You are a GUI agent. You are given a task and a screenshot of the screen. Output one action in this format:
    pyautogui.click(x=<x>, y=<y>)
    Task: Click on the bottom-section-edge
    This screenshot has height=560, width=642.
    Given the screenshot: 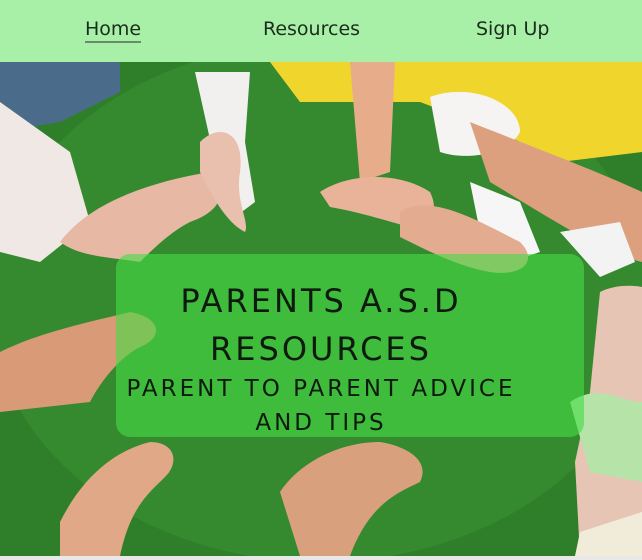 What is the action you would take?
    pyautogui.click(x=321, y=558)
    